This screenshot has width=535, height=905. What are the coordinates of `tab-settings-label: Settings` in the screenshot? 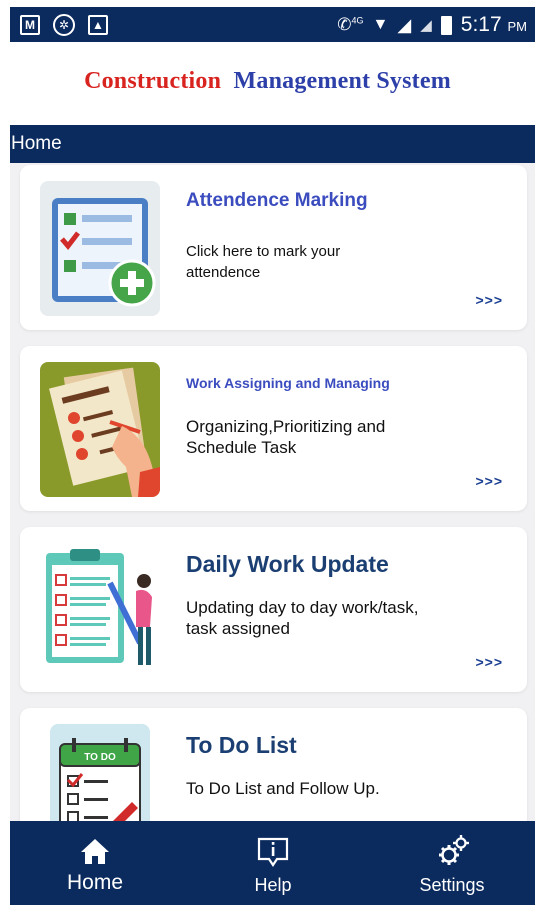 It's located at (452, 885).